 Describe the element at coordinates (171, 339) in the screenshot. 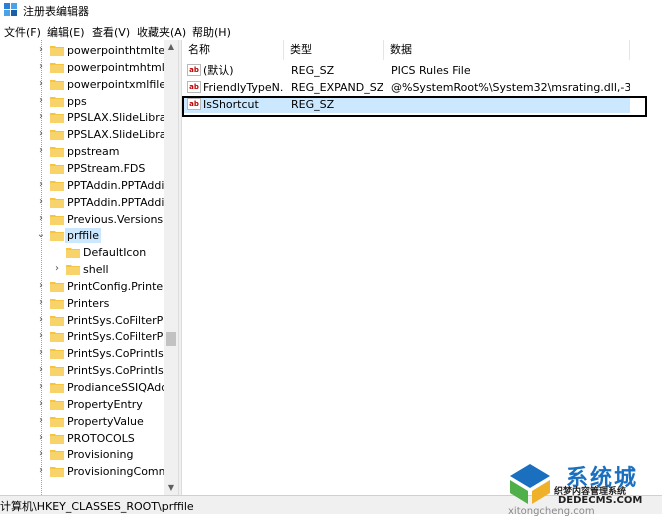

I see `scroll-thumb` at that location.